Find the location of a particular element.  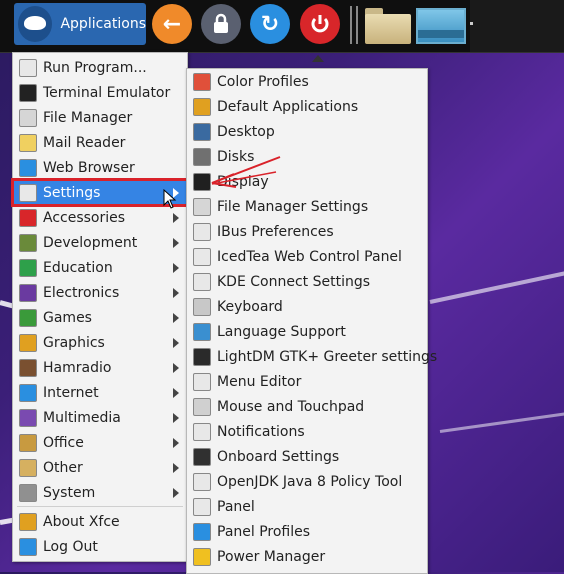

settings-item-mouse-and-touchpad: Mouse and Touchpad is located at coordinates (307, 406).